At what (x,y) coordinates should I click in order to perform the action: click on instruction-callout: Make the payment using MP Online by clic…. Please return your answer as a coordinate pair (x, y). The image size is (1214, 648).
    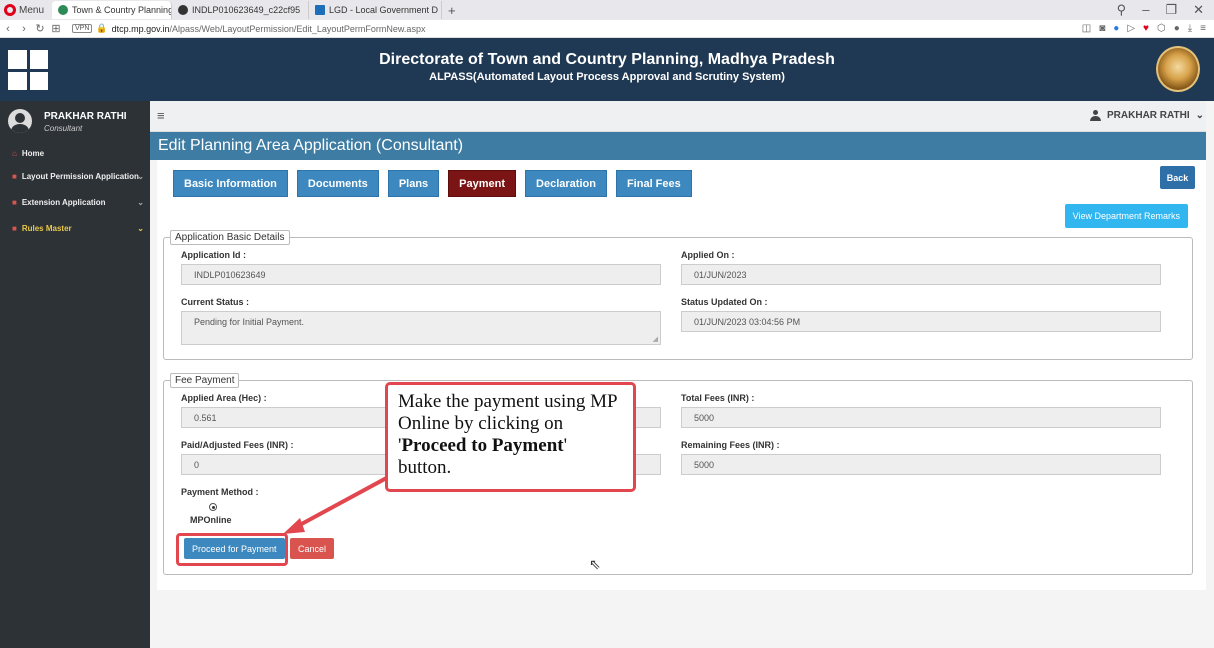
    Looking at the image, I should click on (510, 437).